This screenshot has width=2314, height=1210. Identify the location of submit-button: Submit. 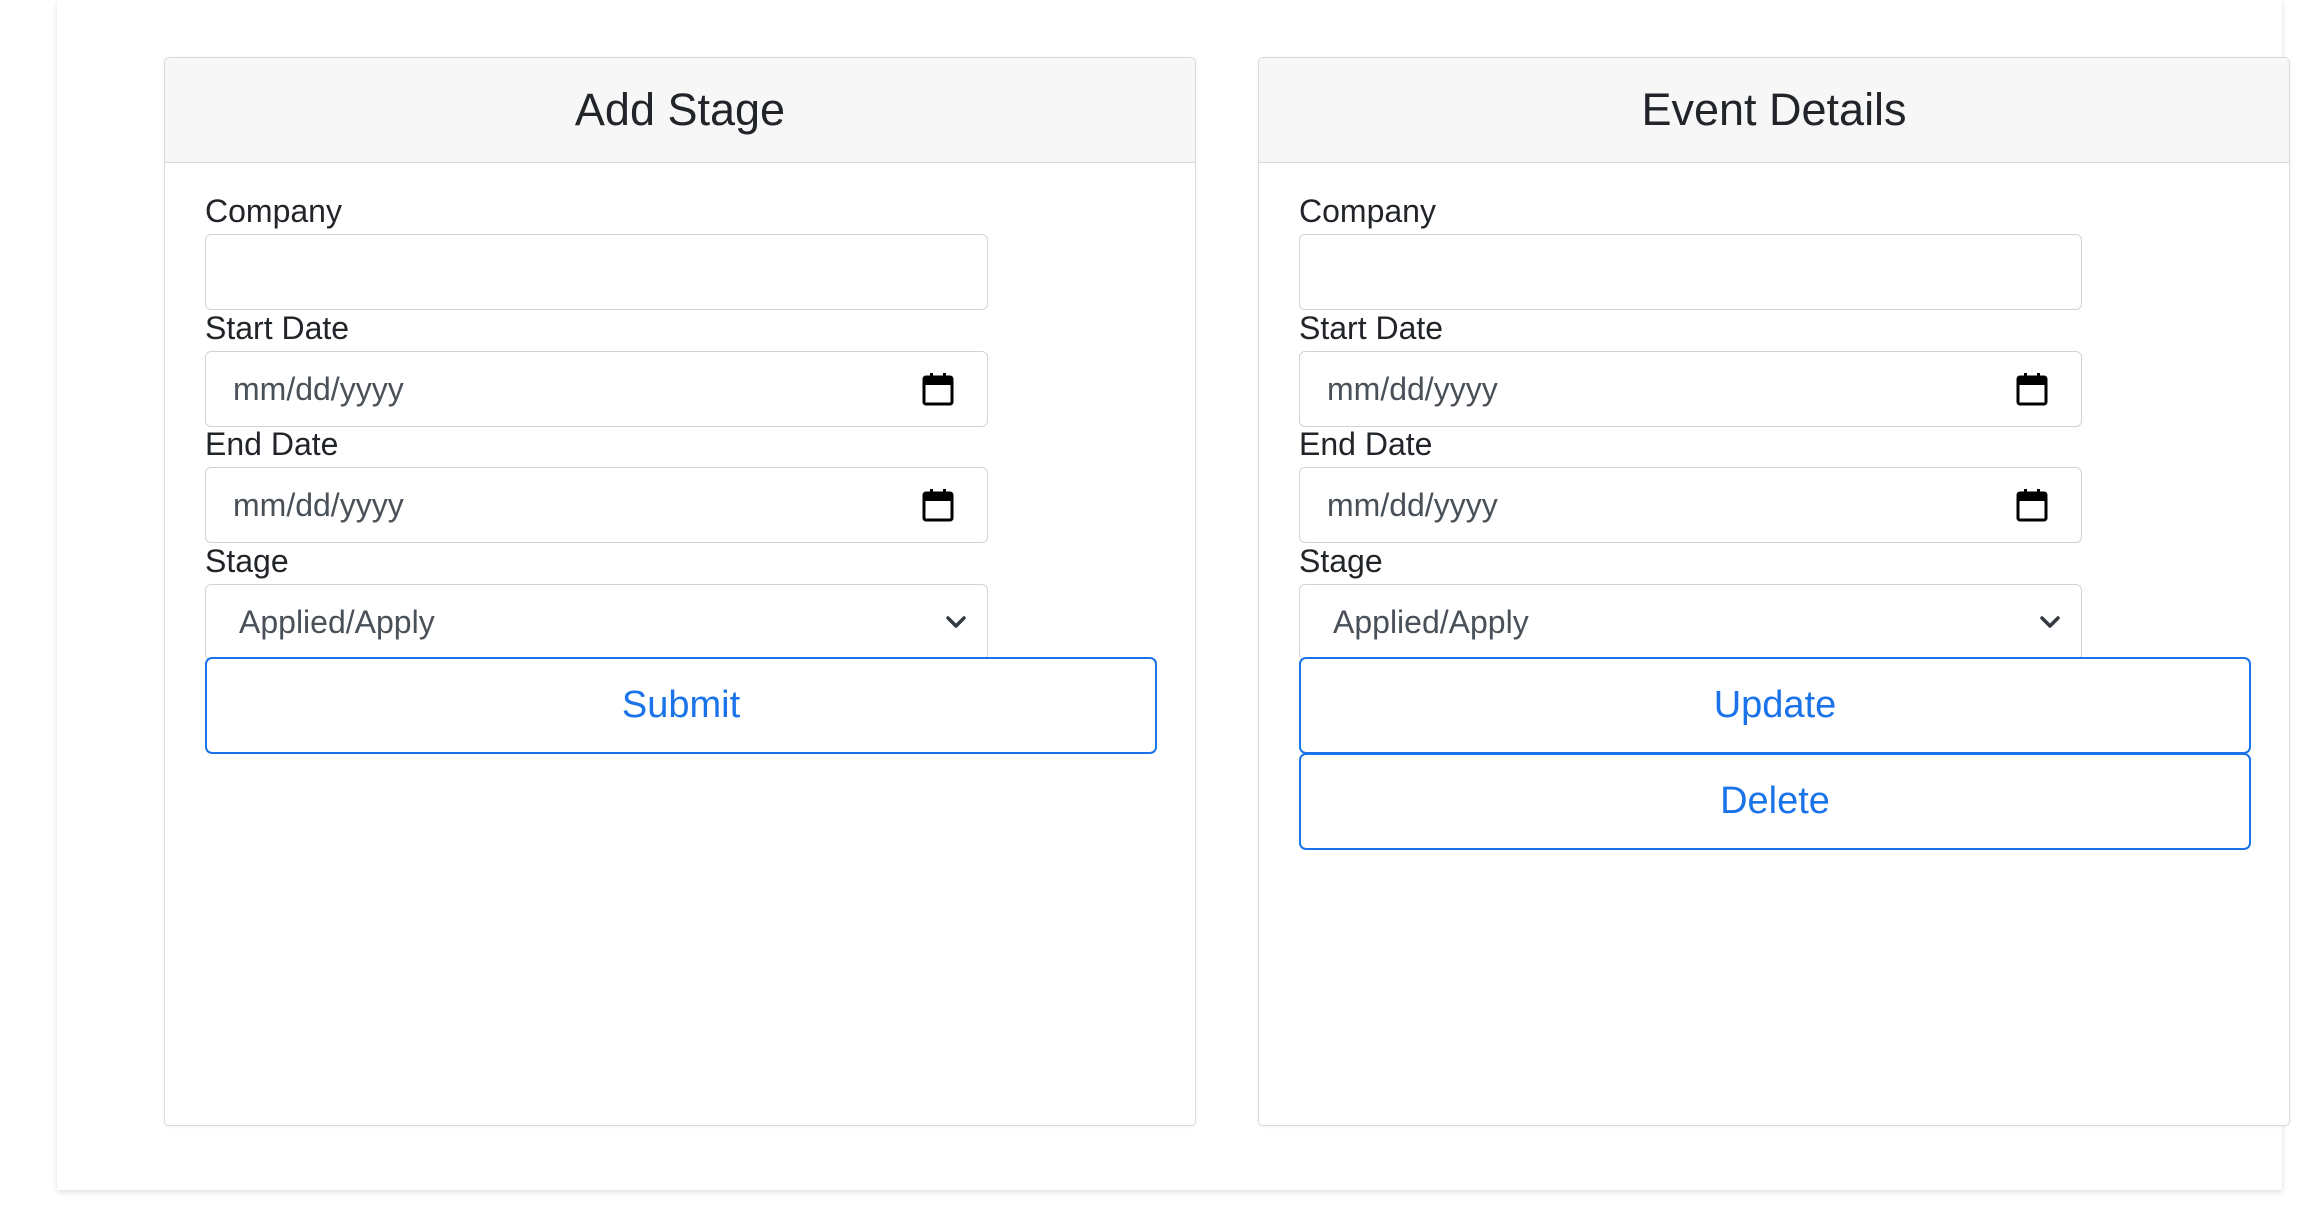
(681, 705).